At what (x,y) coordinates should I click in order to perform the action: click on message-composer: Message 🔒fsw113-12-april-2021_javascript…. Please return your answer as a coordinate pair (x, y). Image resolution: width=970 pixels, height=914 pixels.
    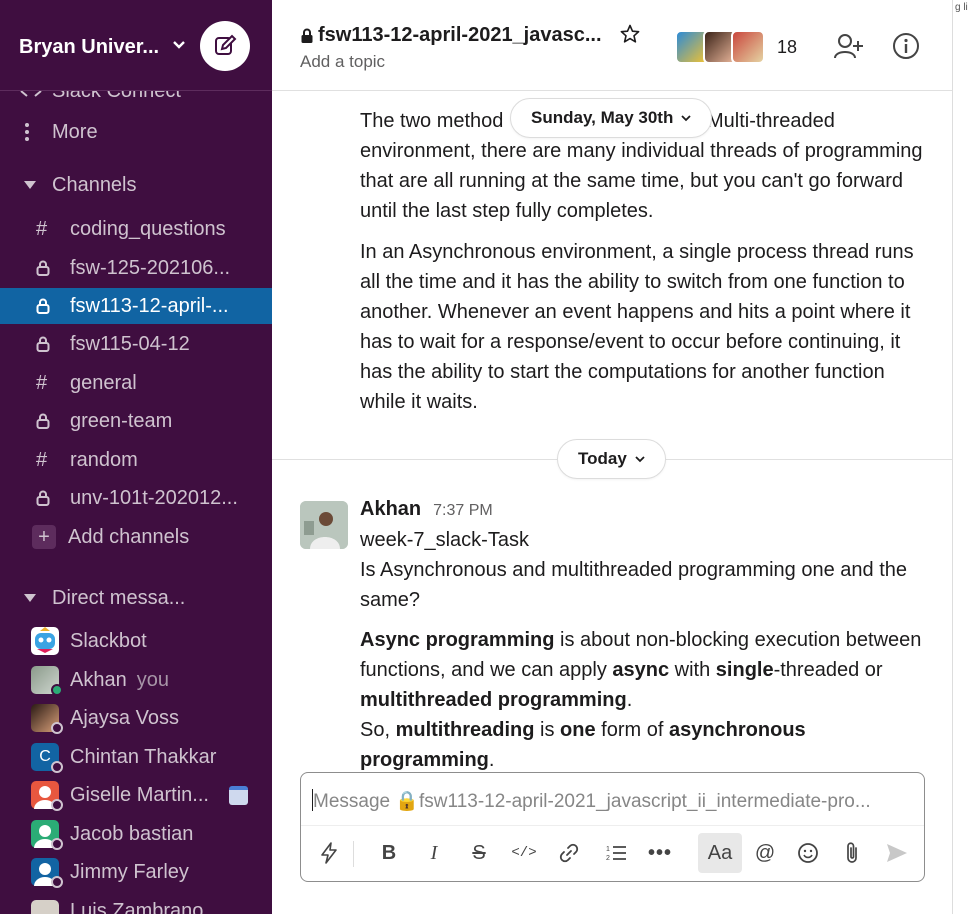
    Looking at the image, I should click on (612, 827).